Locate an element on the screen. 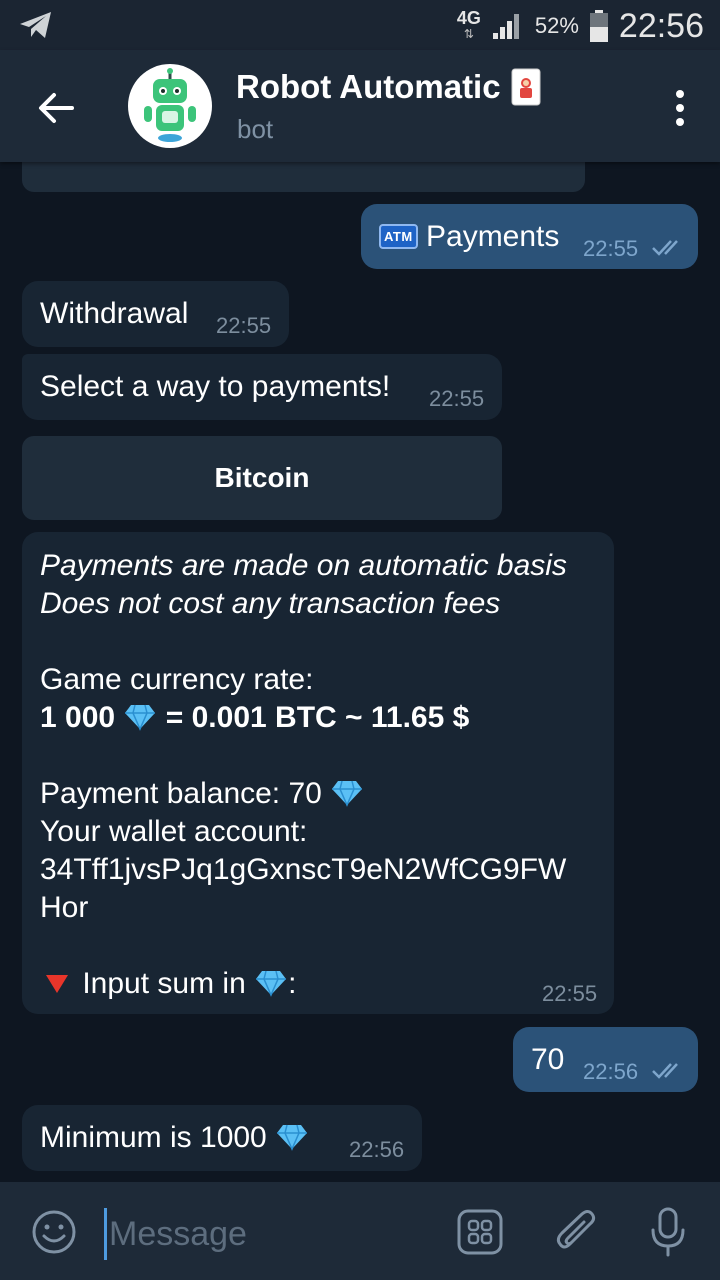  message-out-payments: ATM Payments 22:55 is located at coordinates (529, 236).